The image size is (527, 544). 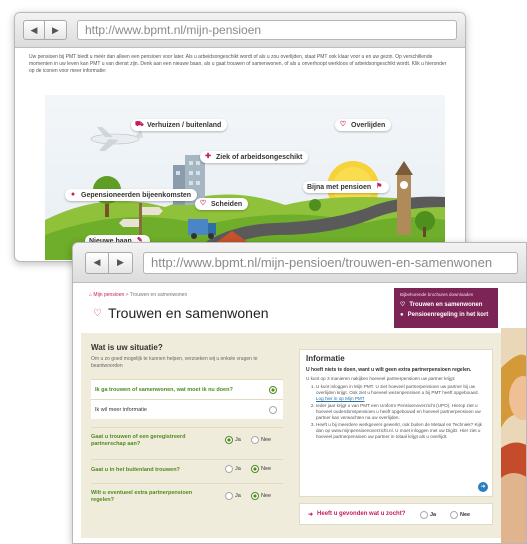 I want to click on feedback-bar: ➜ Heeft u gevonden wat u zocht? Ja Nee, so click(x=396, y=514).